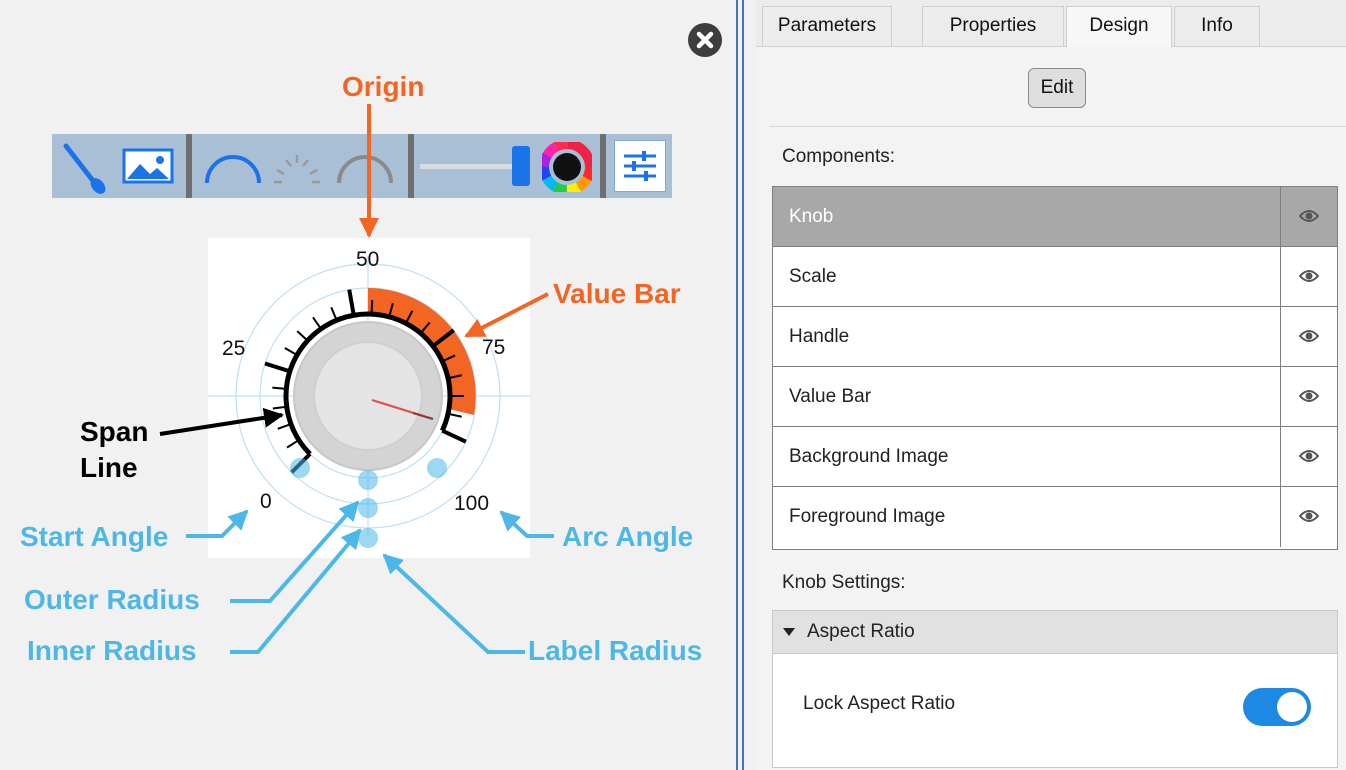  What do you see at coordinates (114, 431) in the screenshot?
I see `callout-span-line-1: Span` at bounding box center [114, 431].